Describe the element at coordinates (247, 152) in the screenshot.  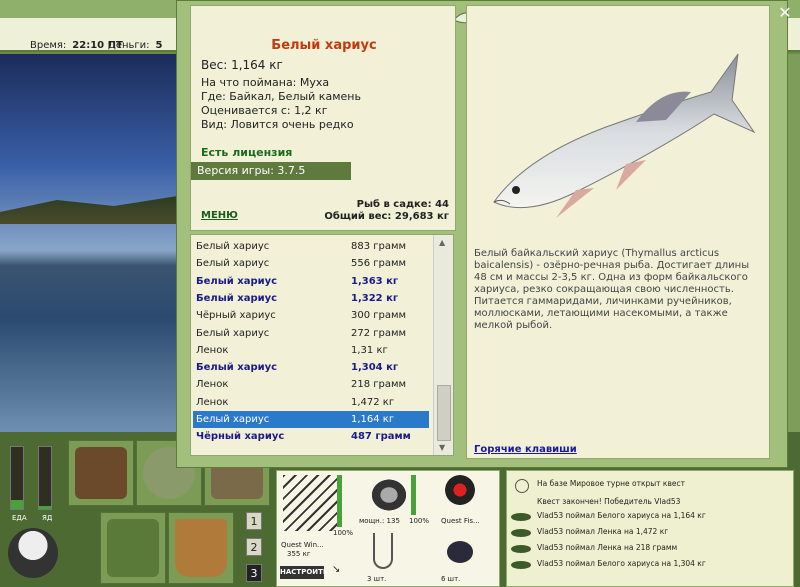
I see `license-status: Есть лицензия` at that location.